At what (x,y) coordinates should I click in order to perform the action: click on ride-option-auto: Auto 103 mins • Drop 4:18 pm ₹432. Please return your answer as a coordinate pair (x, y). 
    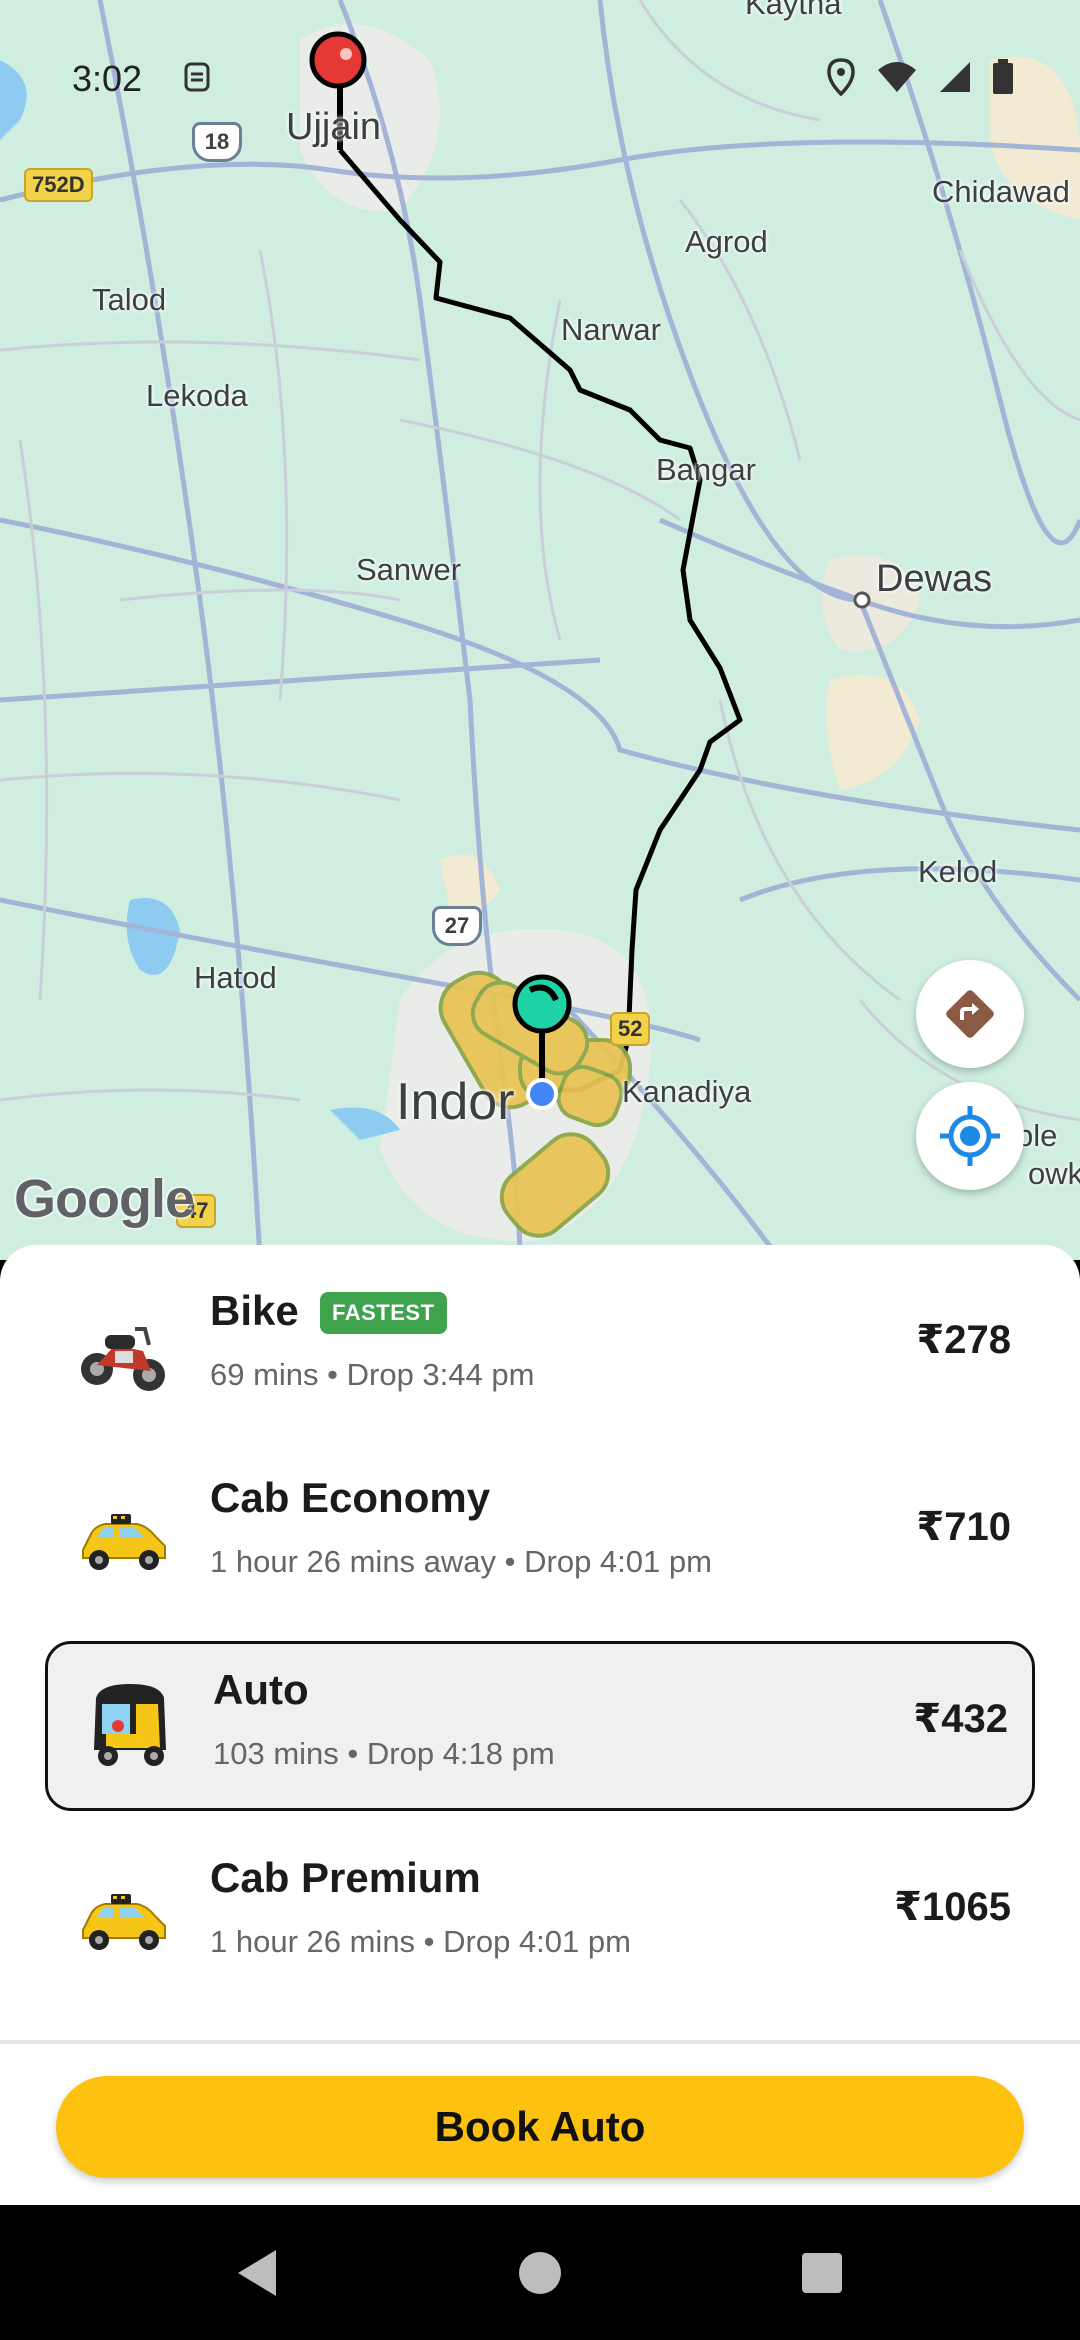
    Looking at the image, I should click on (540, 1726).